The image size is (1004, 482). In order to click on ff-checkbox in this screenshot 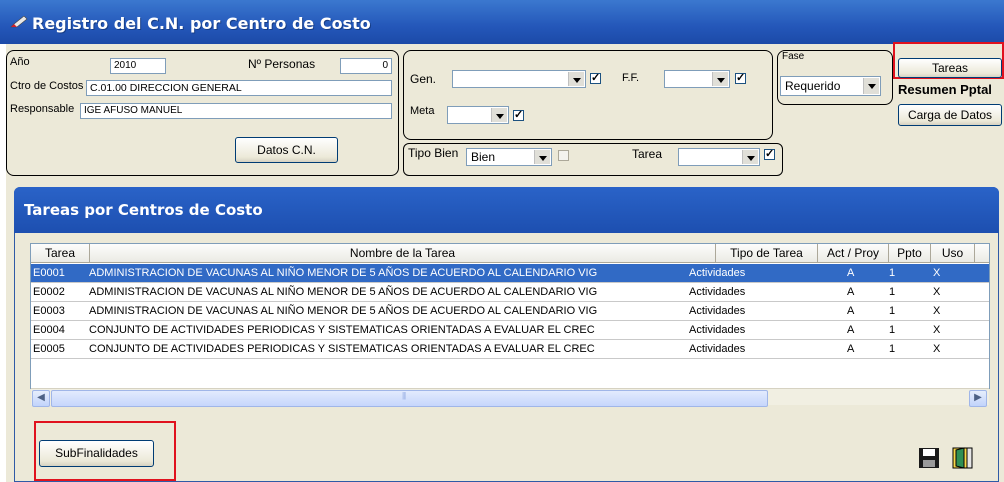, I will do `click(740, 77)`.